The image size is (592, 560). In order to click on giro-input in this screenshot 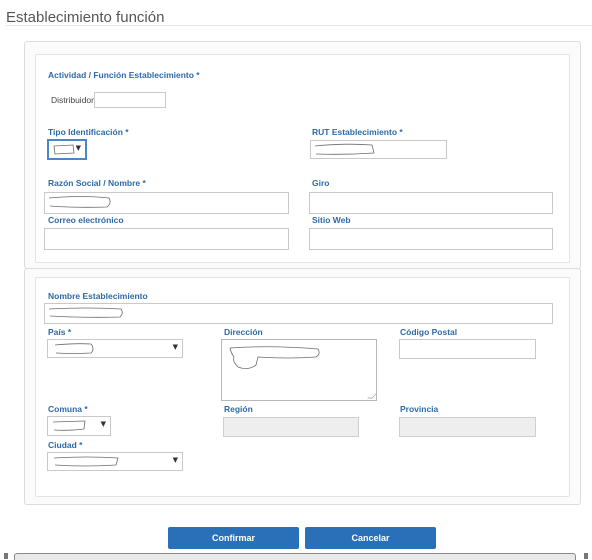, I will do `click(431, 203)`.